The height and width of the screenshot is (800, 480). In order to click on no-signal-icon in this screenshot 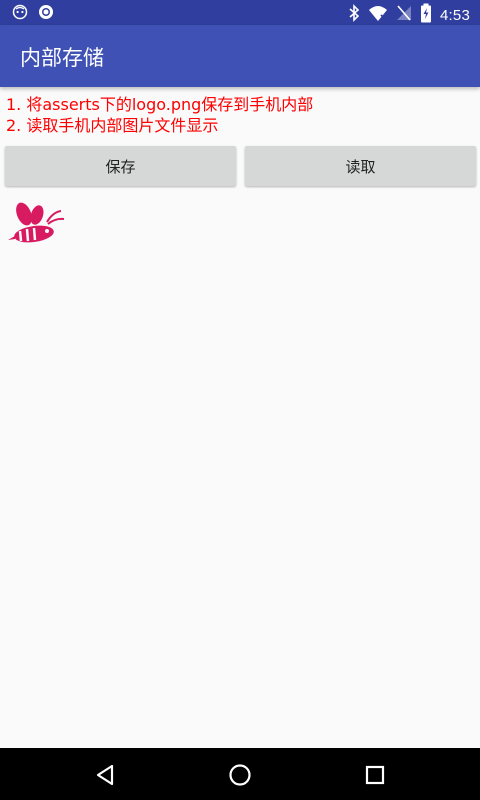, I will do `click(404, 15)`.